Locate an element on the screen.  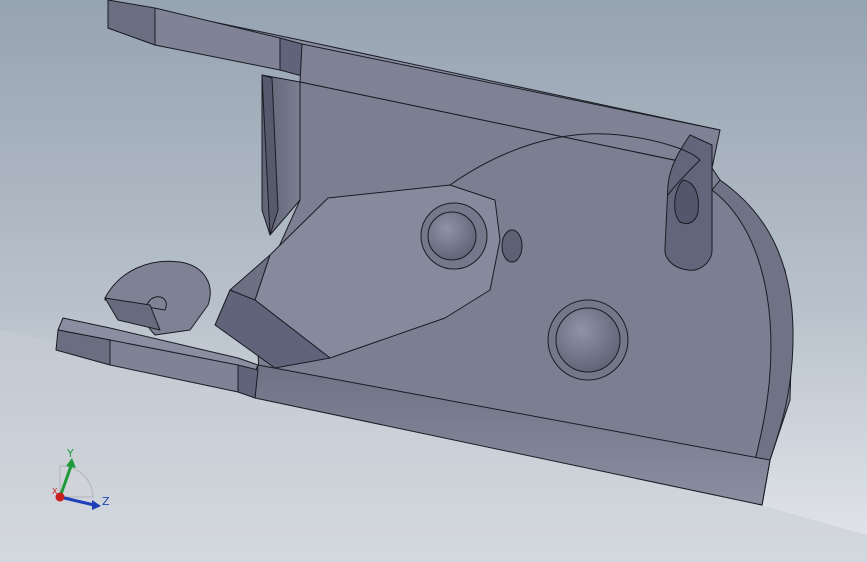
triad-z-label: Z is located at coordinates (106, 501).